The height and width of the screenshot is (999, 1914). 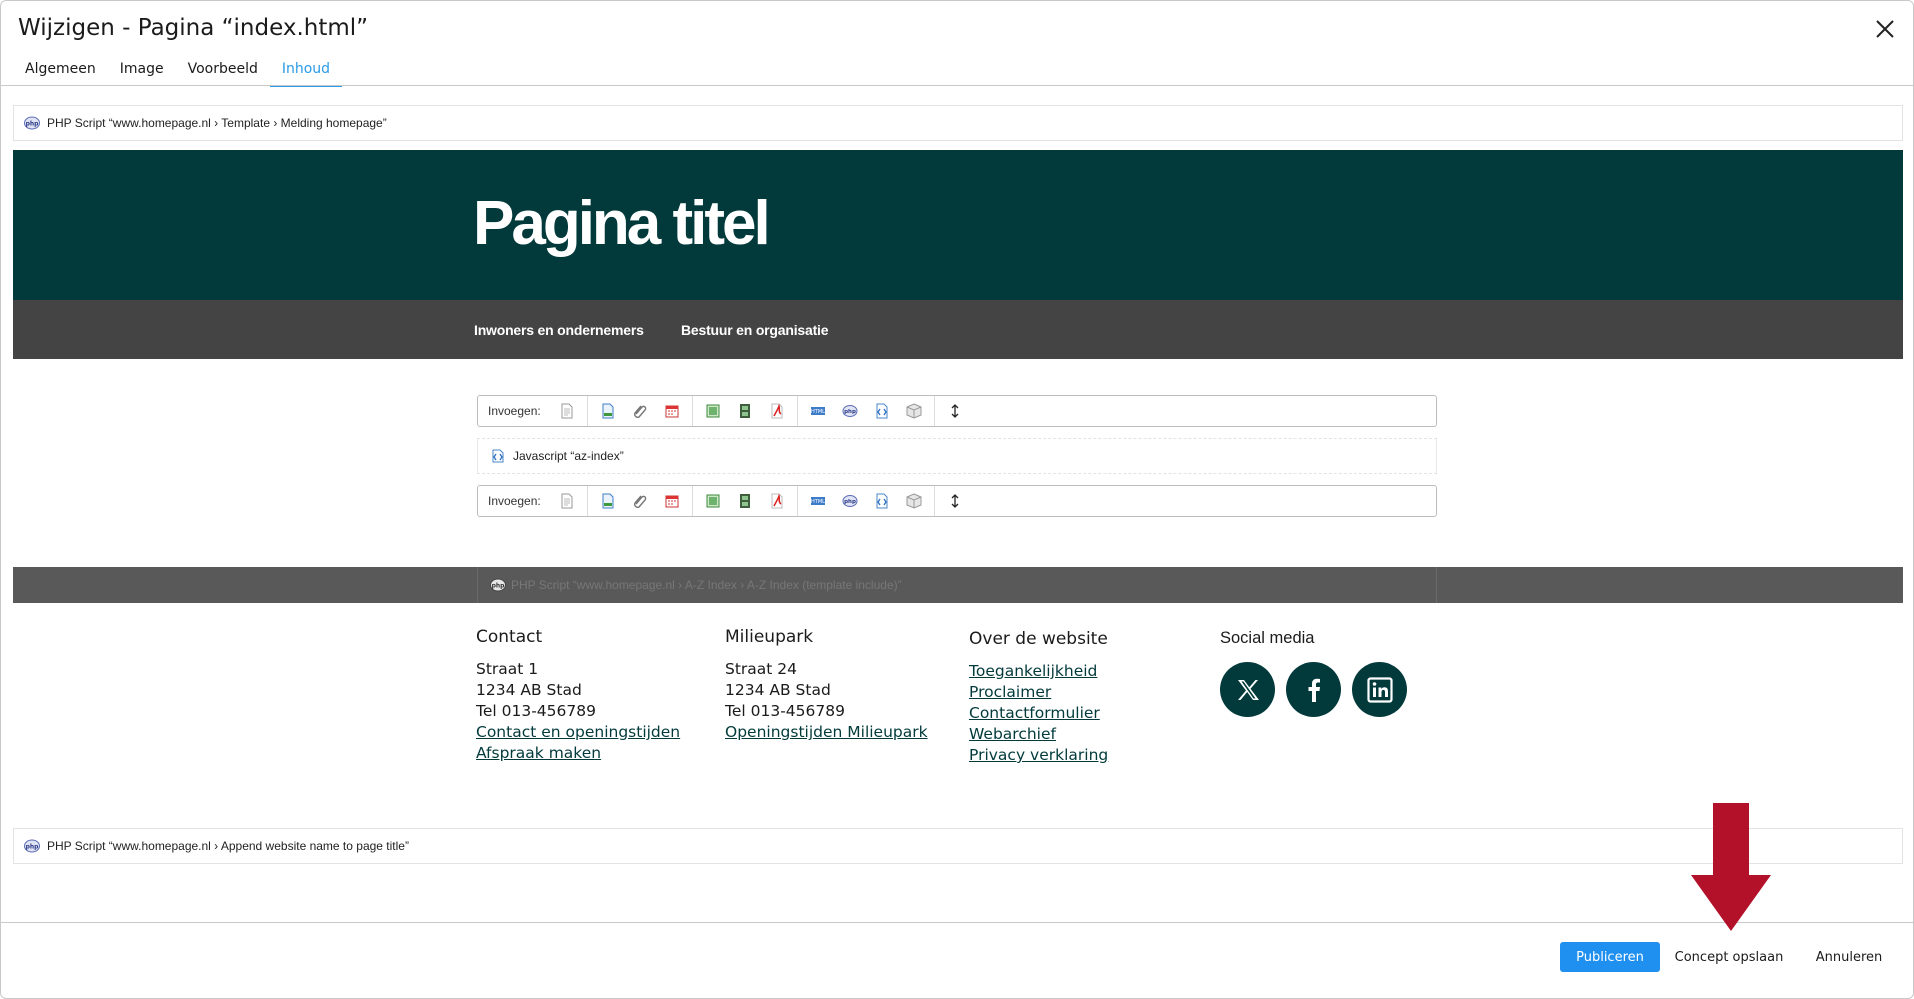 I want to click on facebook-icon, so click(x=1313, y=689).